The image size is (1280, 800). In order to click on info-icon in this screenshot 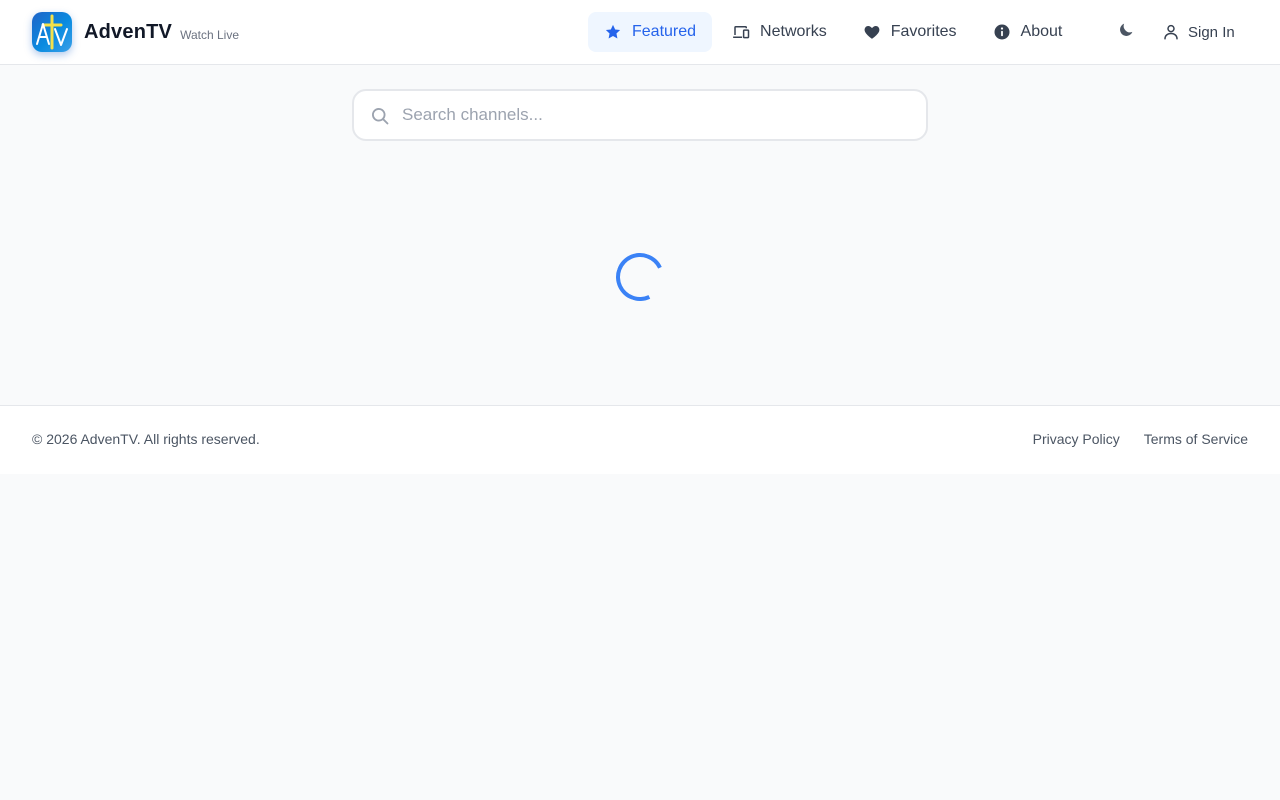, I will do `click(1002, 32)`.